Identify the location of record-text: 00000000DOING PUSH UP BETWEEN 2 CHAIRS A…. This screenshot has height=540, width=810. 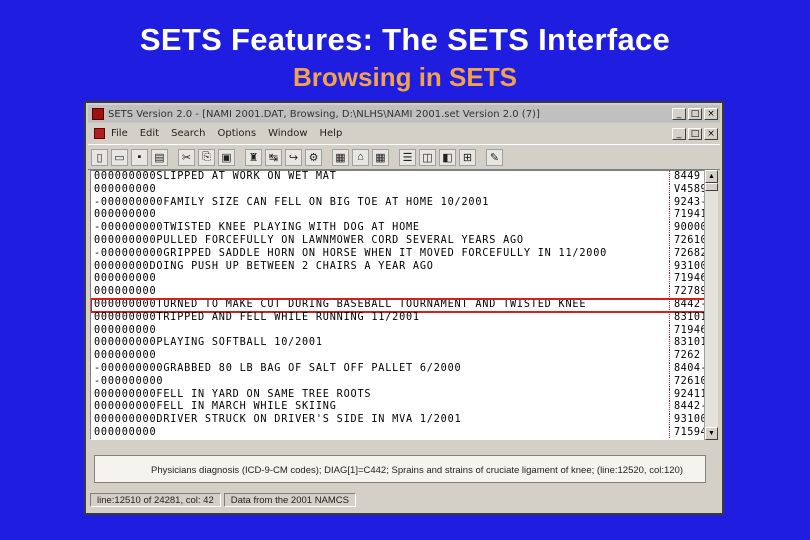
(264, 266).